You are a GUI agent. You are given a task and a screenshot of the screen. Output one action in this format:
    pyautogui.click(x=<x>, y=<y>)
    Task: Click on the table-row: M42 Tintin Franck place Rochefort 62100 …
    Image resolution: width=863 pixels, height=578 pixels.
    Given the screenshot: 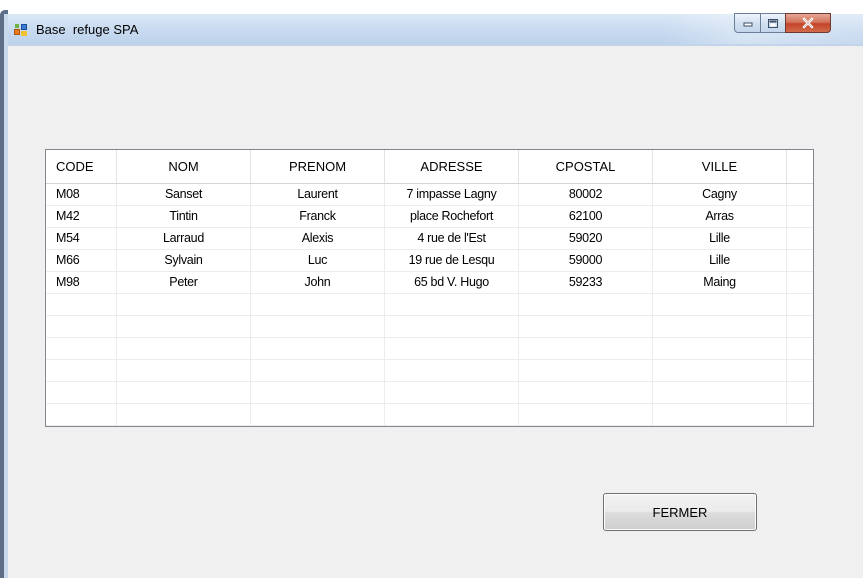 What is the action you would take?
    pyautogui.click(x=429, y=217)
    